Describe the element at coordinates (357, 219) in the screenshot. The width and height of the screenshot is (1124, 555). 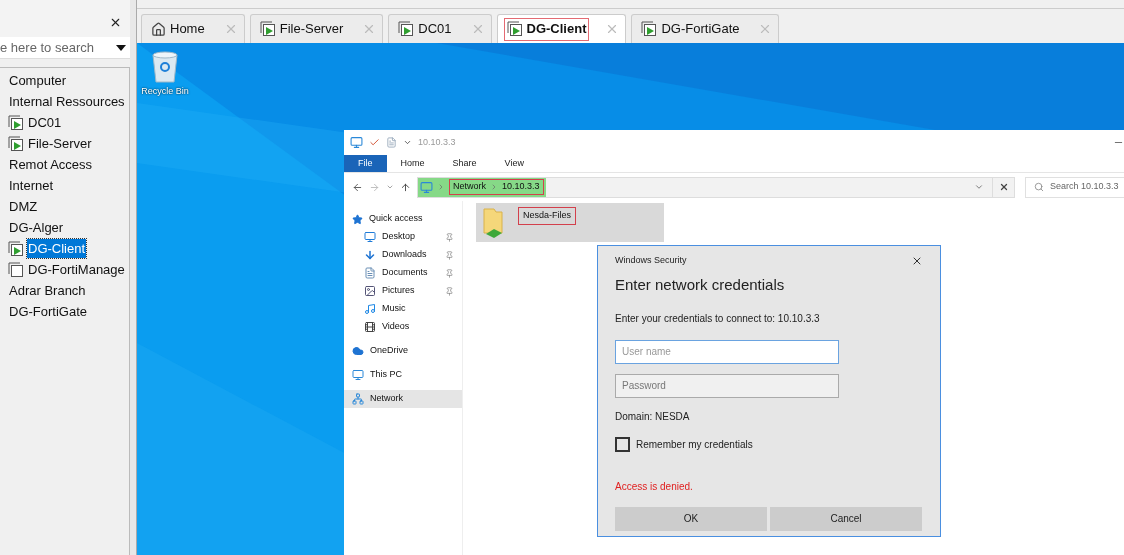
I see `star-icon` at that location.